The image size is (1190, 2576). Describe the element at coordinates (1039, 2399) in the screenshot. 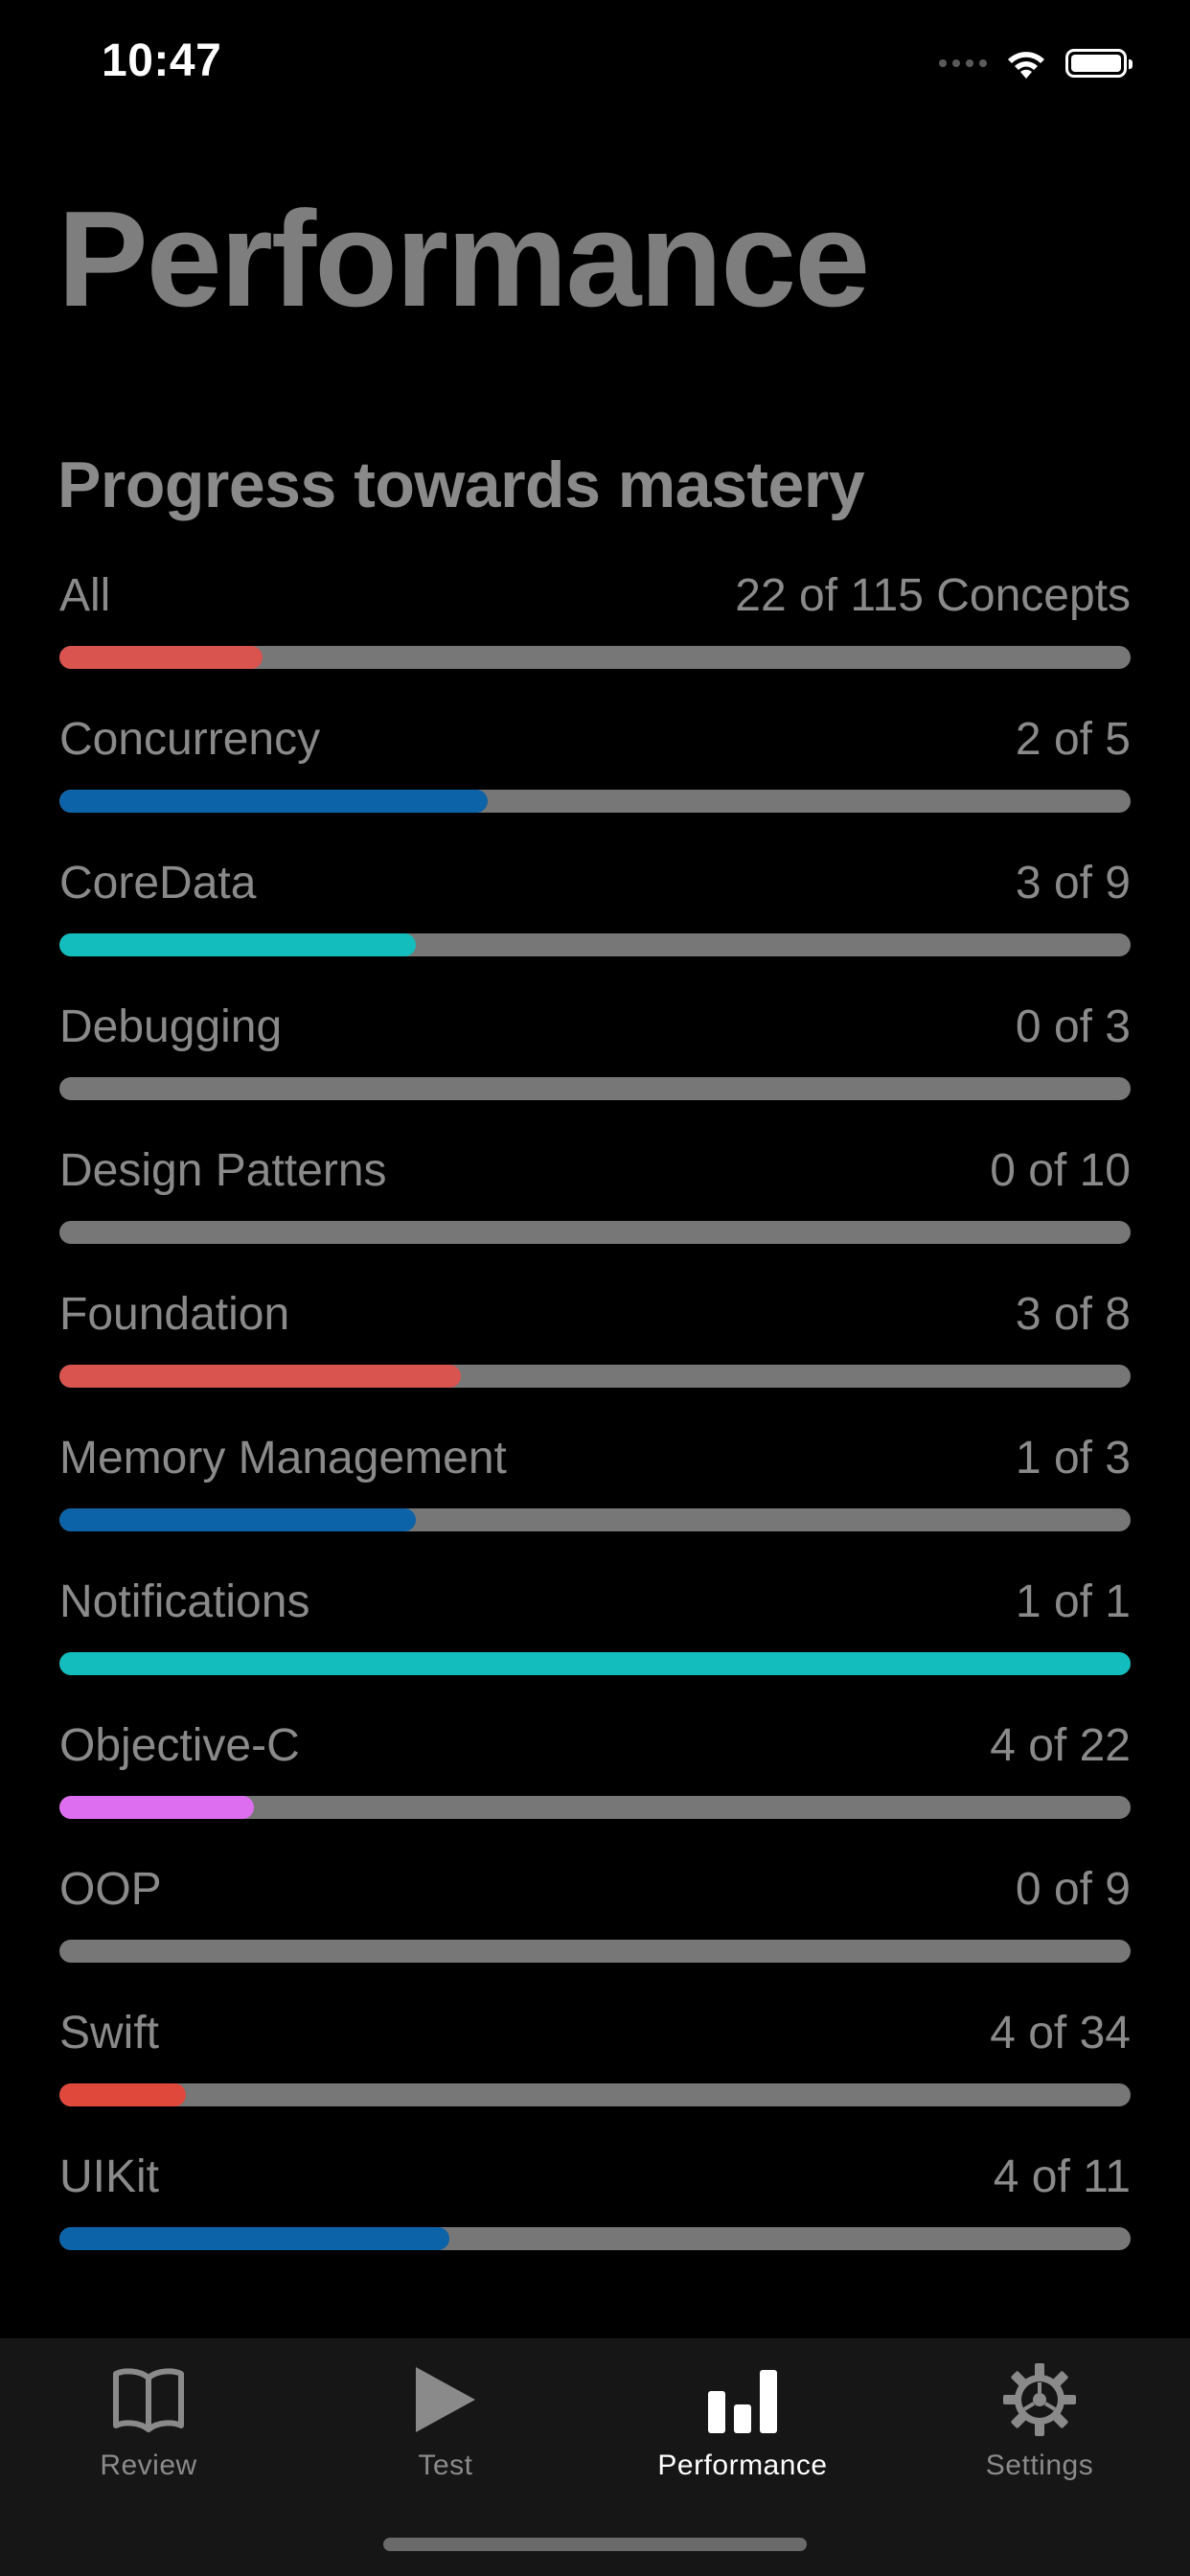

I see `gear-icon` at that location.